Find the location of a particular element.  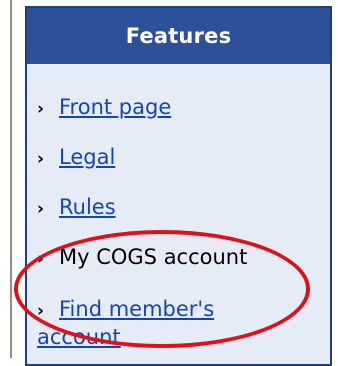

legal-link: Legal is located at coordinates (87, 157).